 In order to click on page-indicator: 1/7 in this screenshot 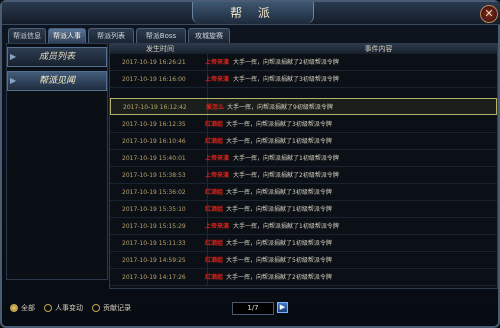, I will do `click(253, 308)`.